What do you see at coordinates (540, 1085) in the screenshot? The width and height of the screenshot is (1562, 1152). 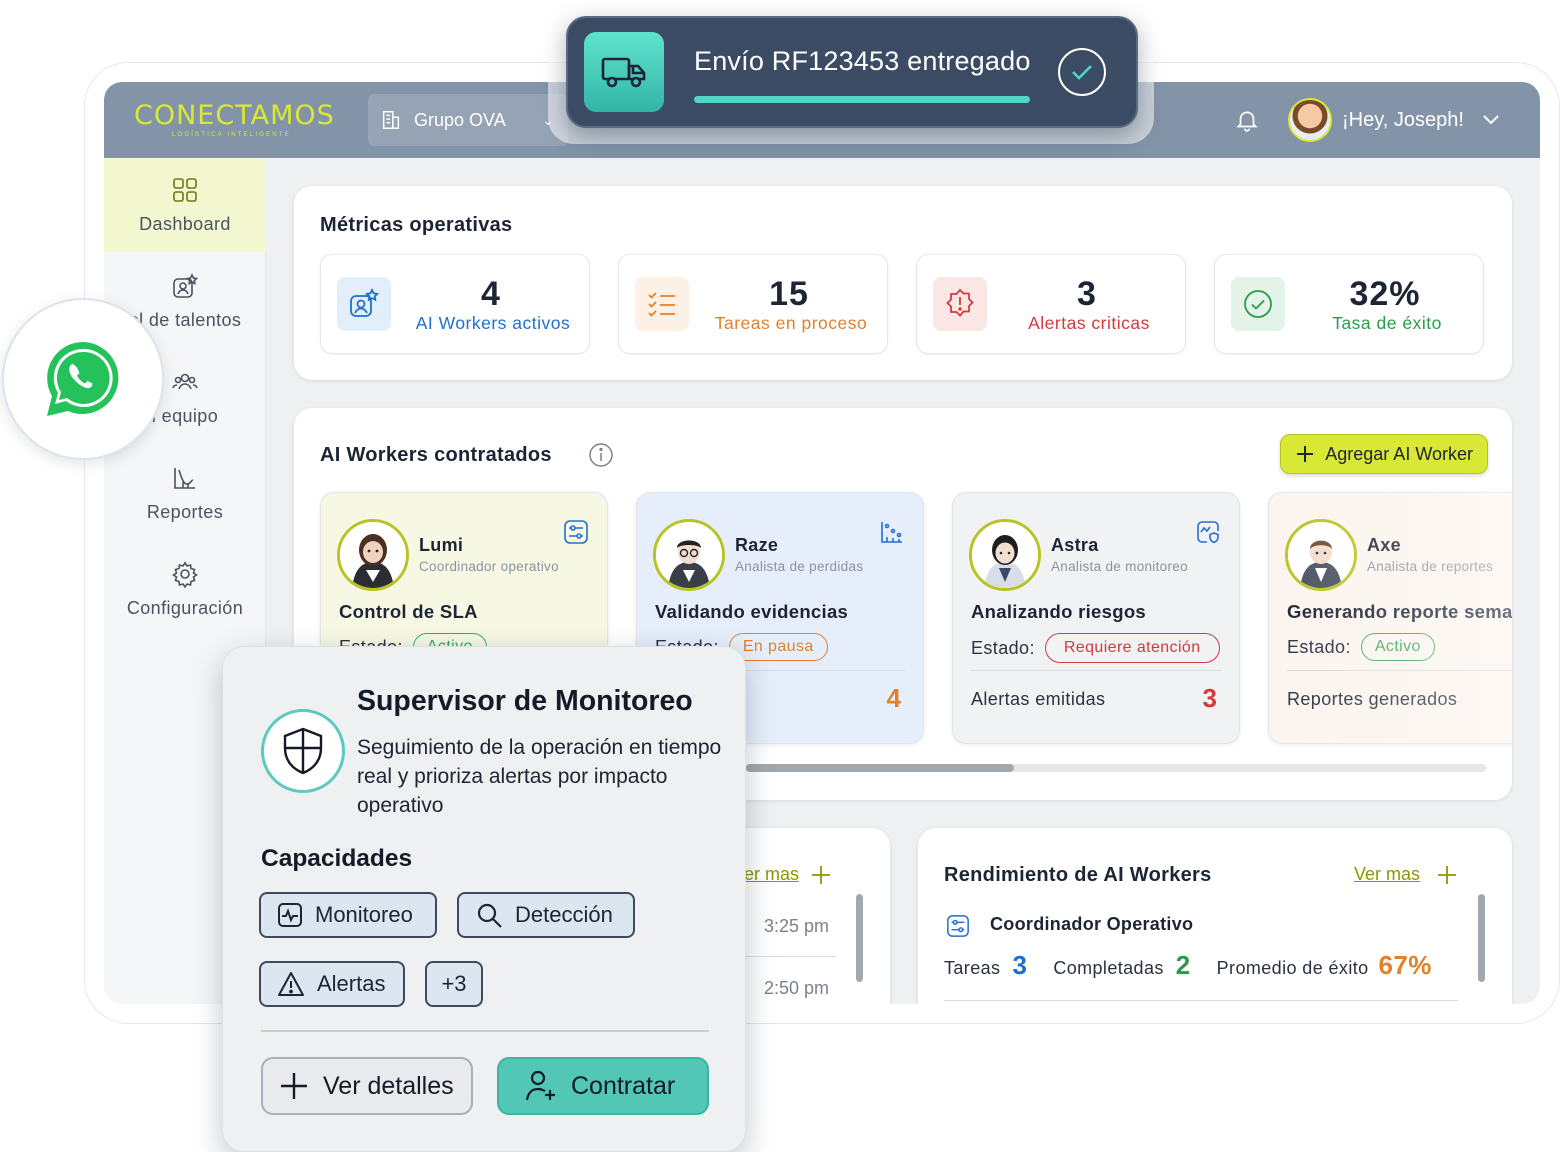 I see `add-user-icon` at bounding box center [540, 1085].